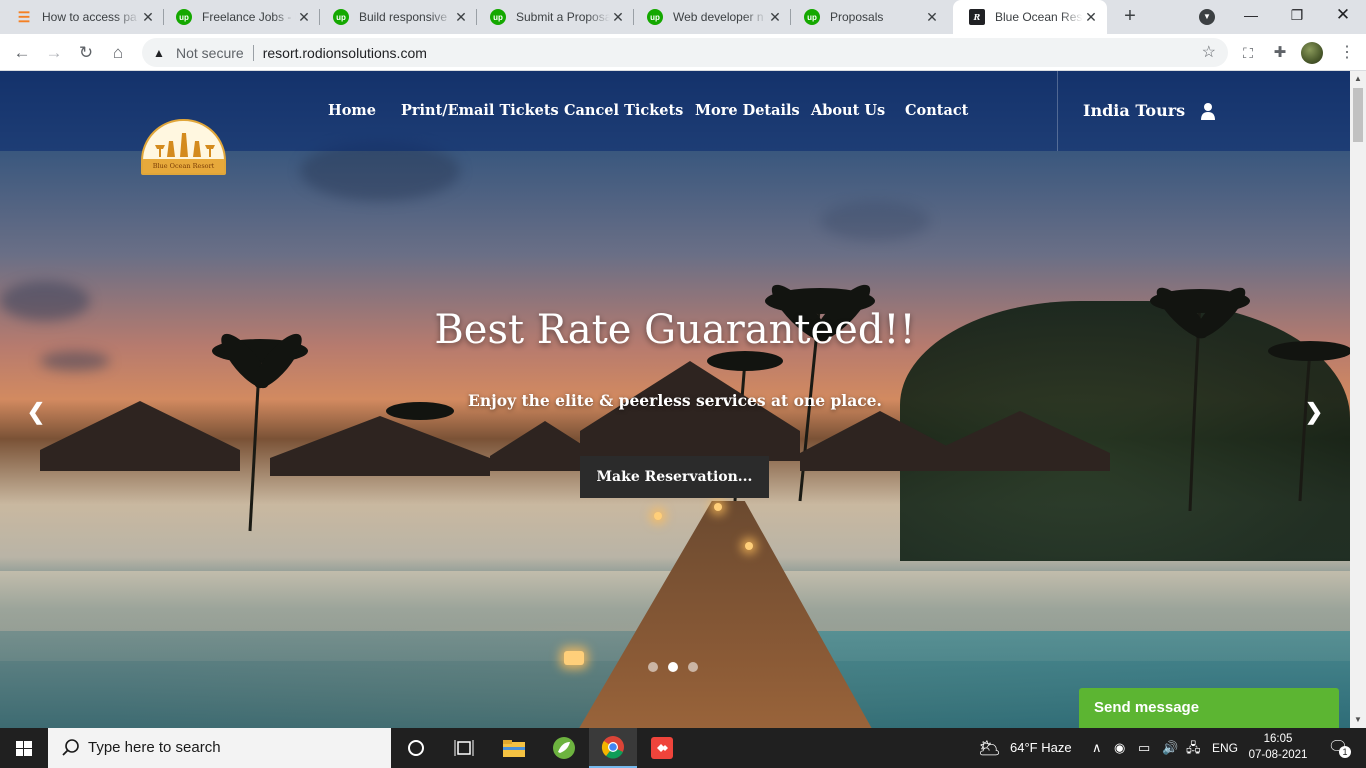 The image size is (1366, 768). What do you see at coordinates (1345, 752) in the screenshot?
I see `notification-badge: 1` at bounding box center [1345, 752].